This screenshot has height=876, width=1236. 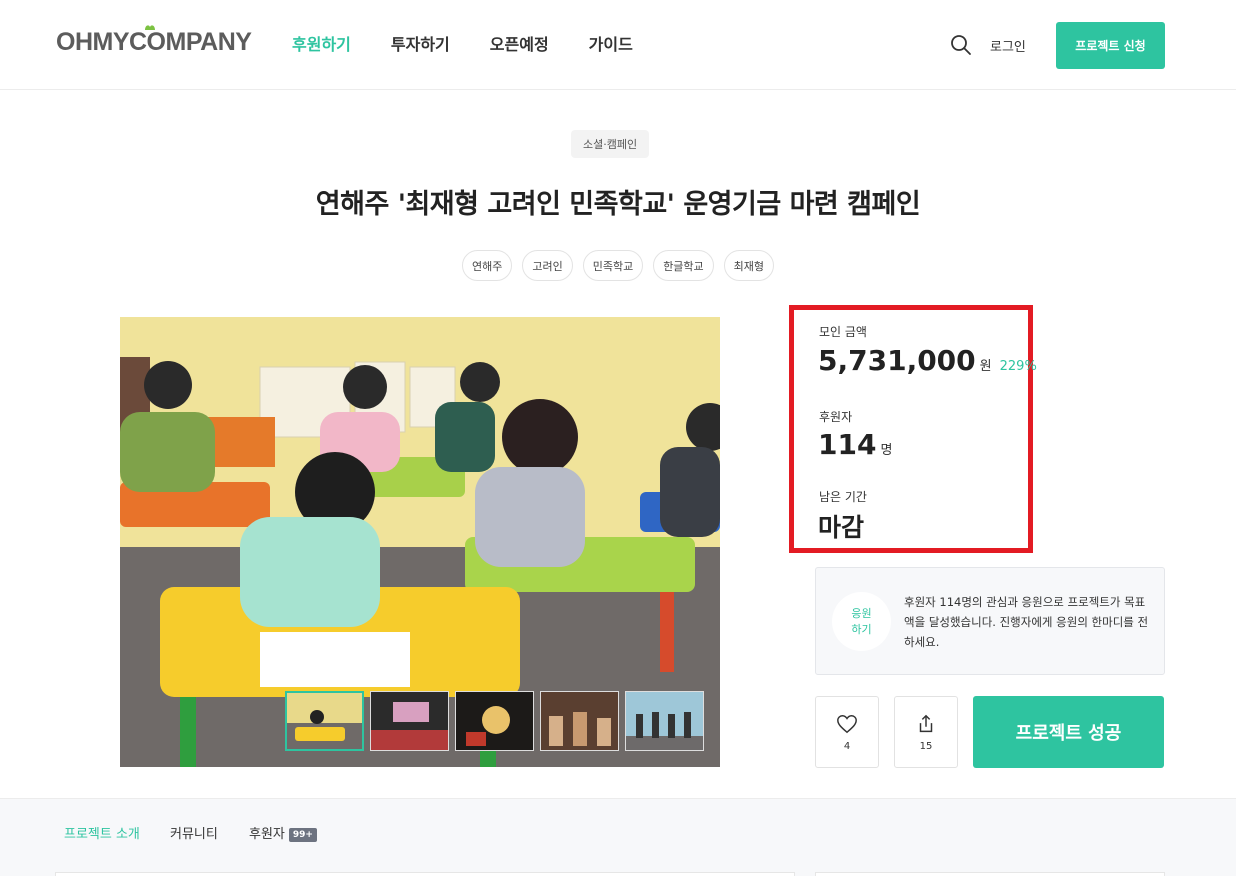 I want to click on apply-project-button: 프로젝트 신청, so click(x=1110, y=45).